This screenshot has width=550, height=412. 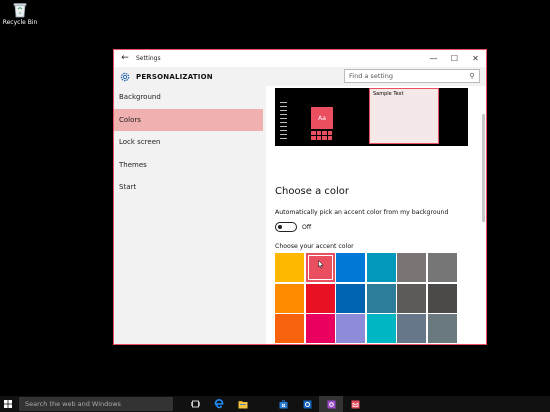 I want to click on start-button, so click(x=8, y=404).